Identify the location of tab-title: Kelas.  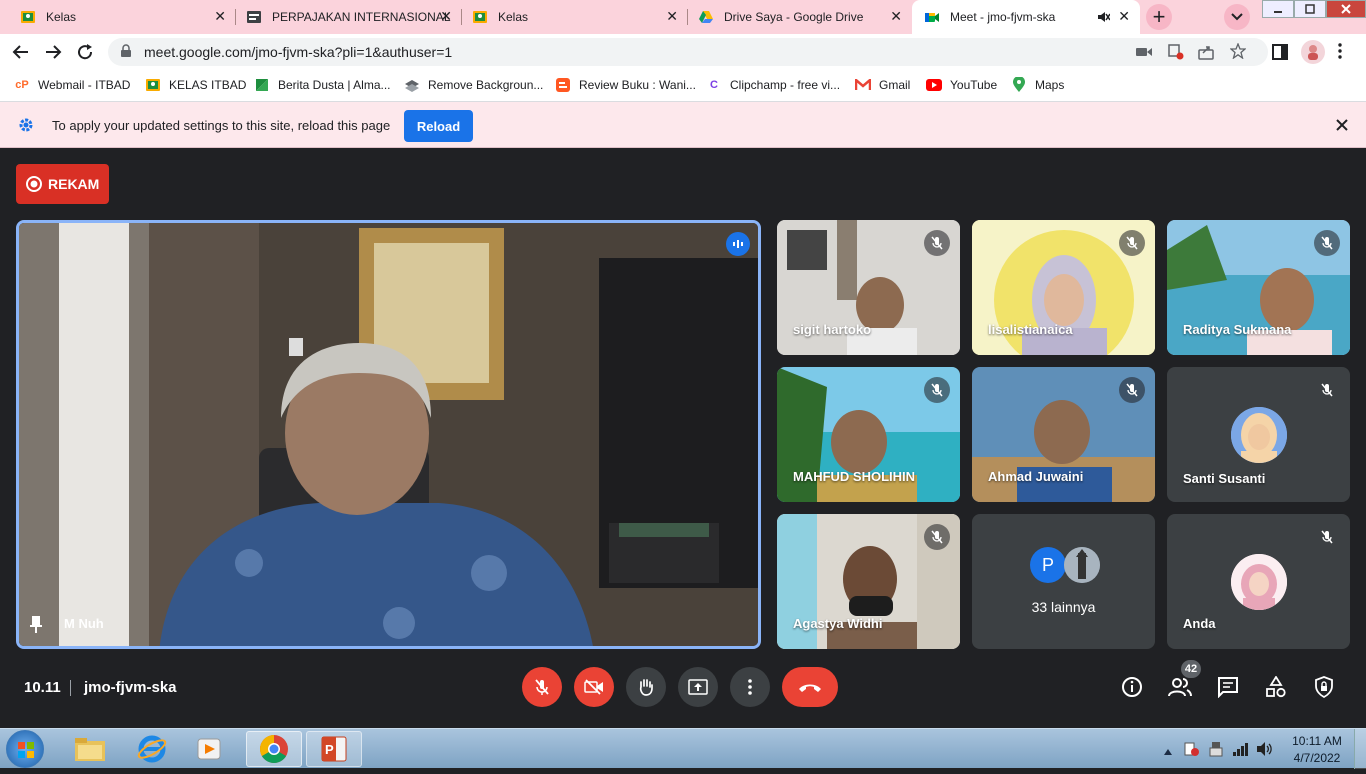
(61, 17).